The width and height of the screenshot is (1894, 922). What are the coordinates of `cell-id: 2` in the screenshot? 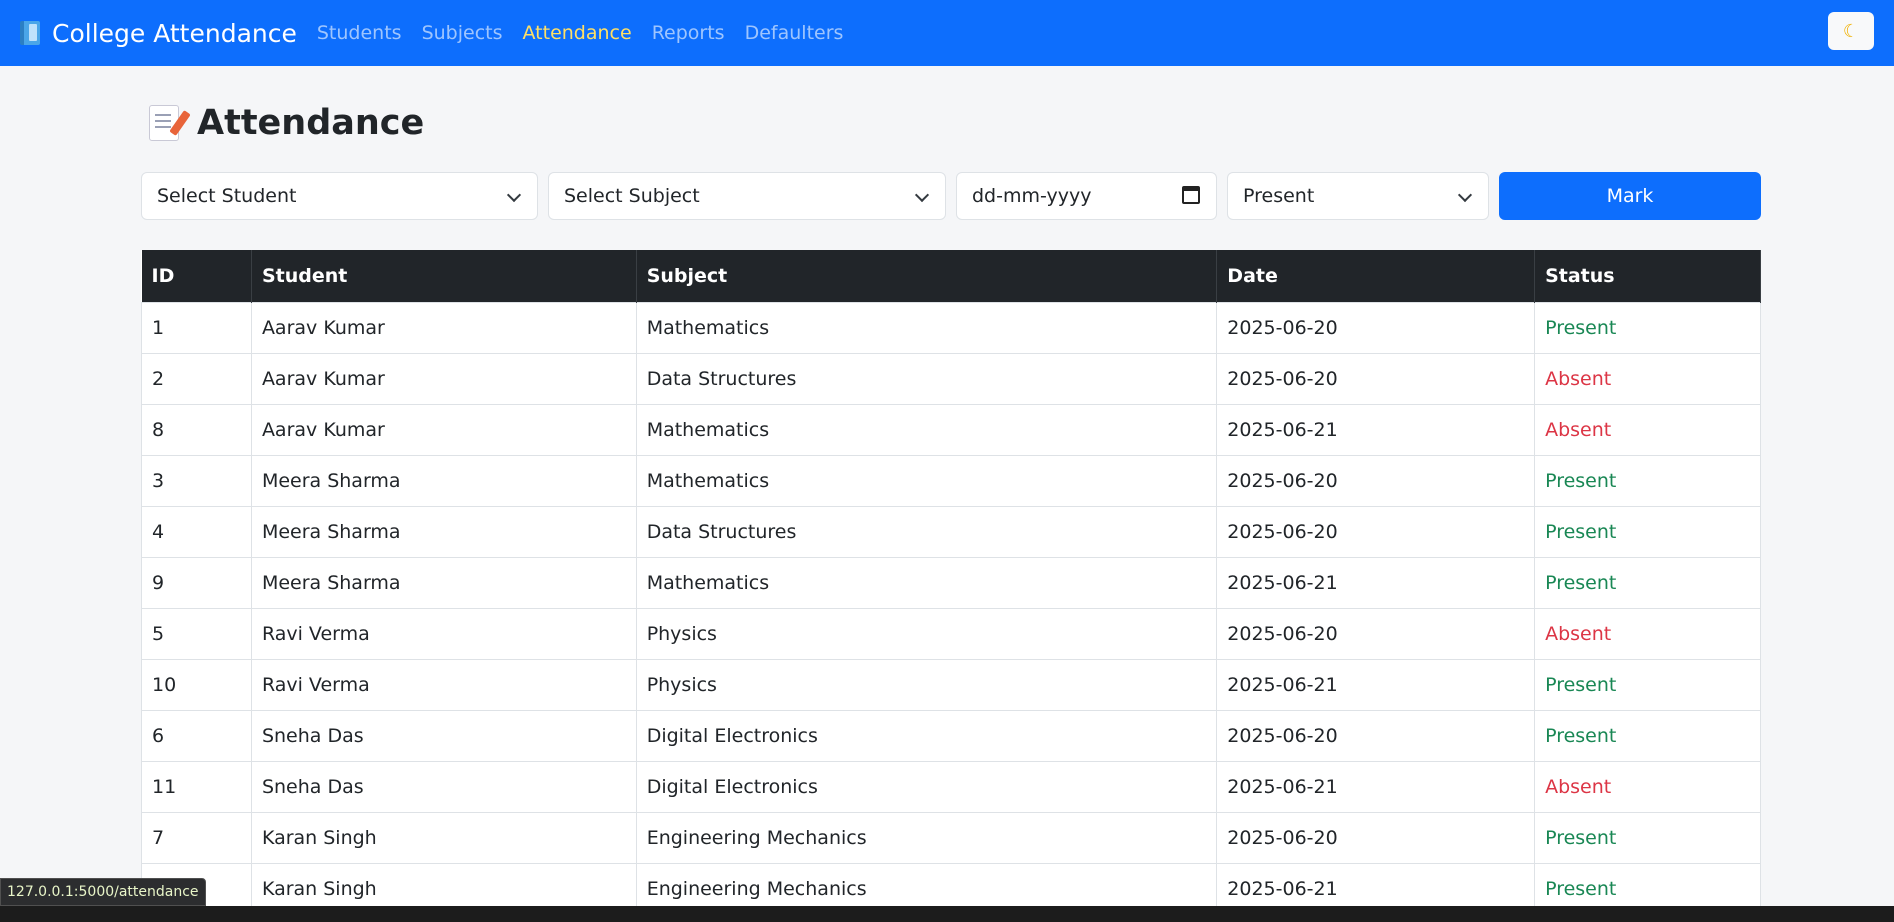 It's located at (196, 378).